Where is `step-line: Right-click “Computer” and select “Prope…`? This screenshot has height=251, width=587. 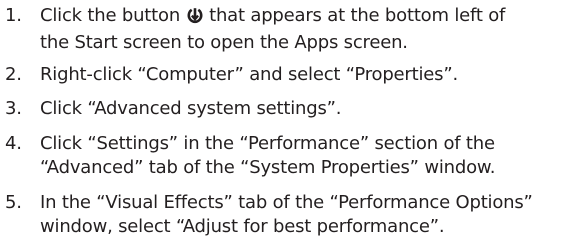
step-line: Right-click “Computer” and select “Prope… is located at coordinates (249, 74).